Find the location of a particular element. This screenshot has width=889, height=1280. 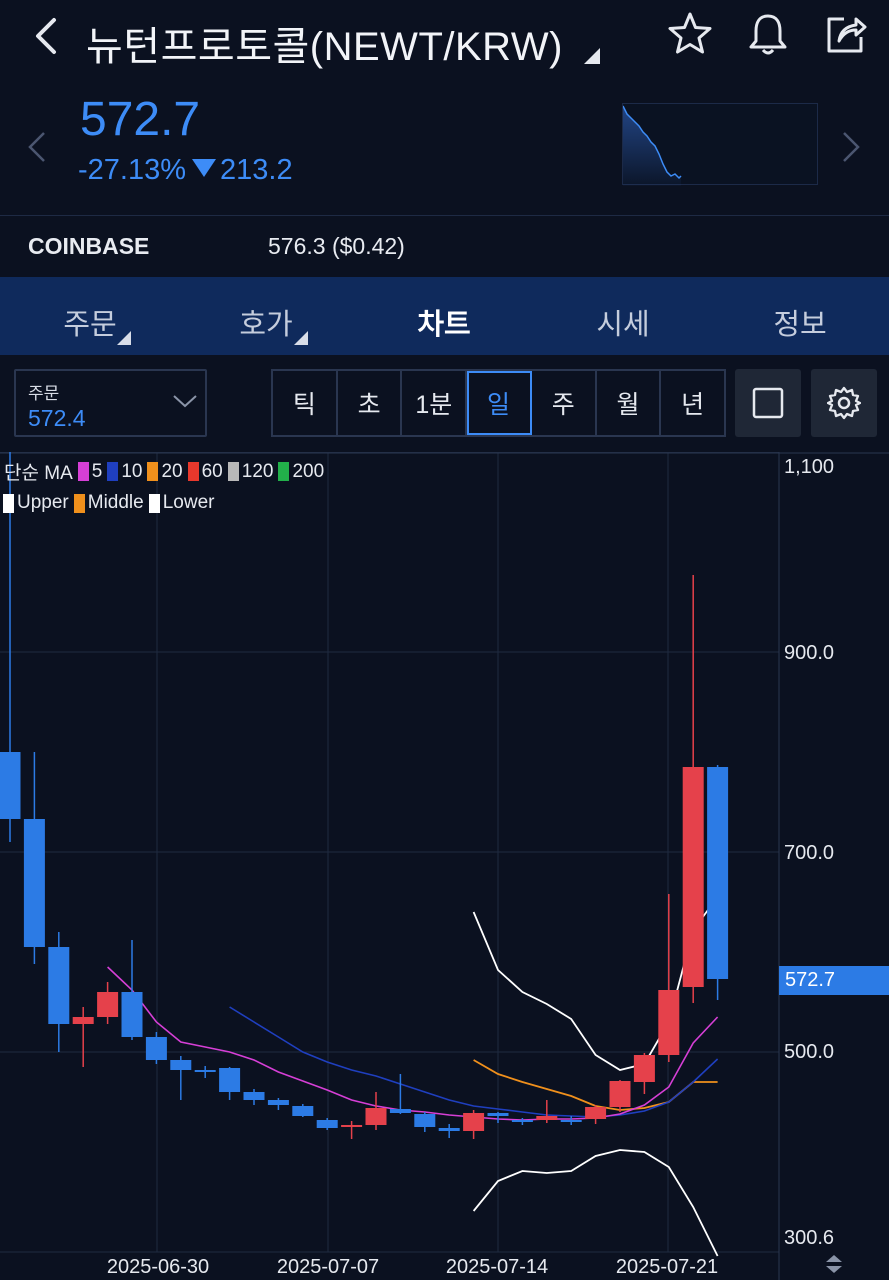

ma10-swatch is located at coordinates (113, 471).